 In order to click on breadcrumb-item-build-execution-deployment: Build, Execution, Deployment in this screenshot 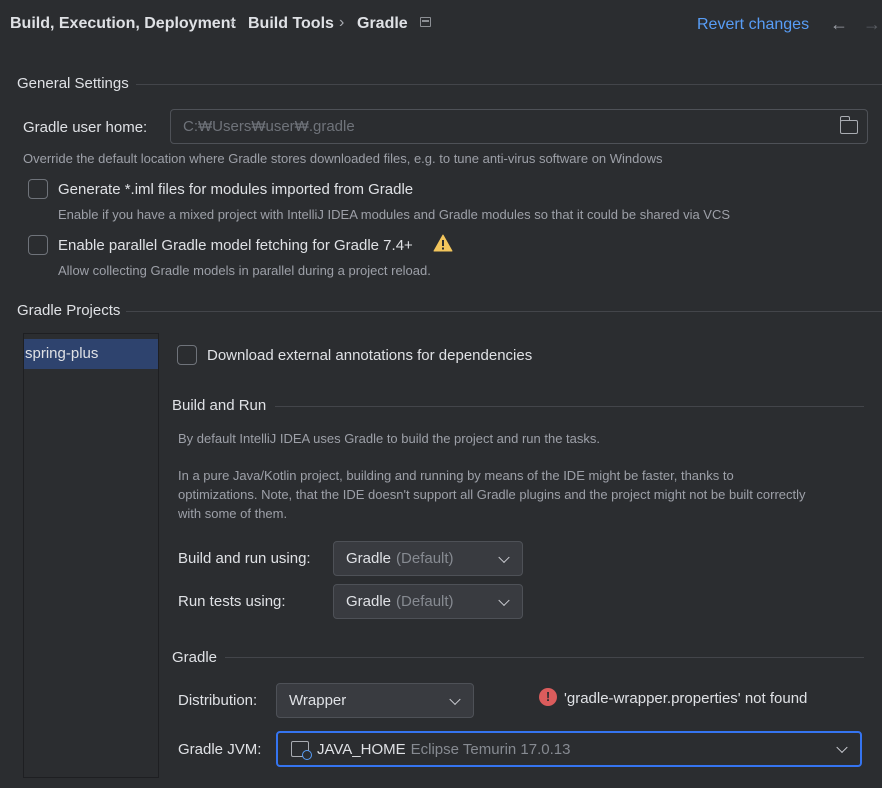, I will do `click(123, 24)`.